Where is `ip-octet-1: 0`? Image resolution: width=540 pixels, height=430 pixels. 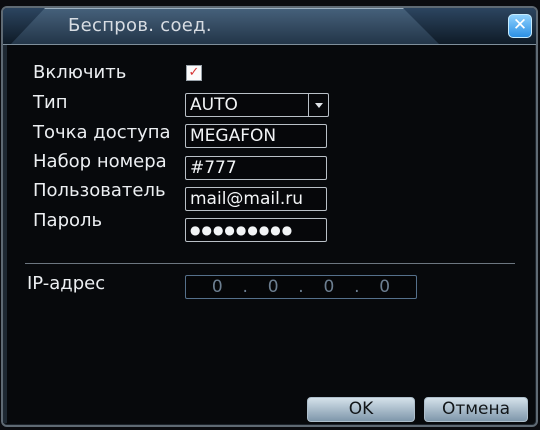
ip-octet-1: 0 is located at coordinates (217, 287).